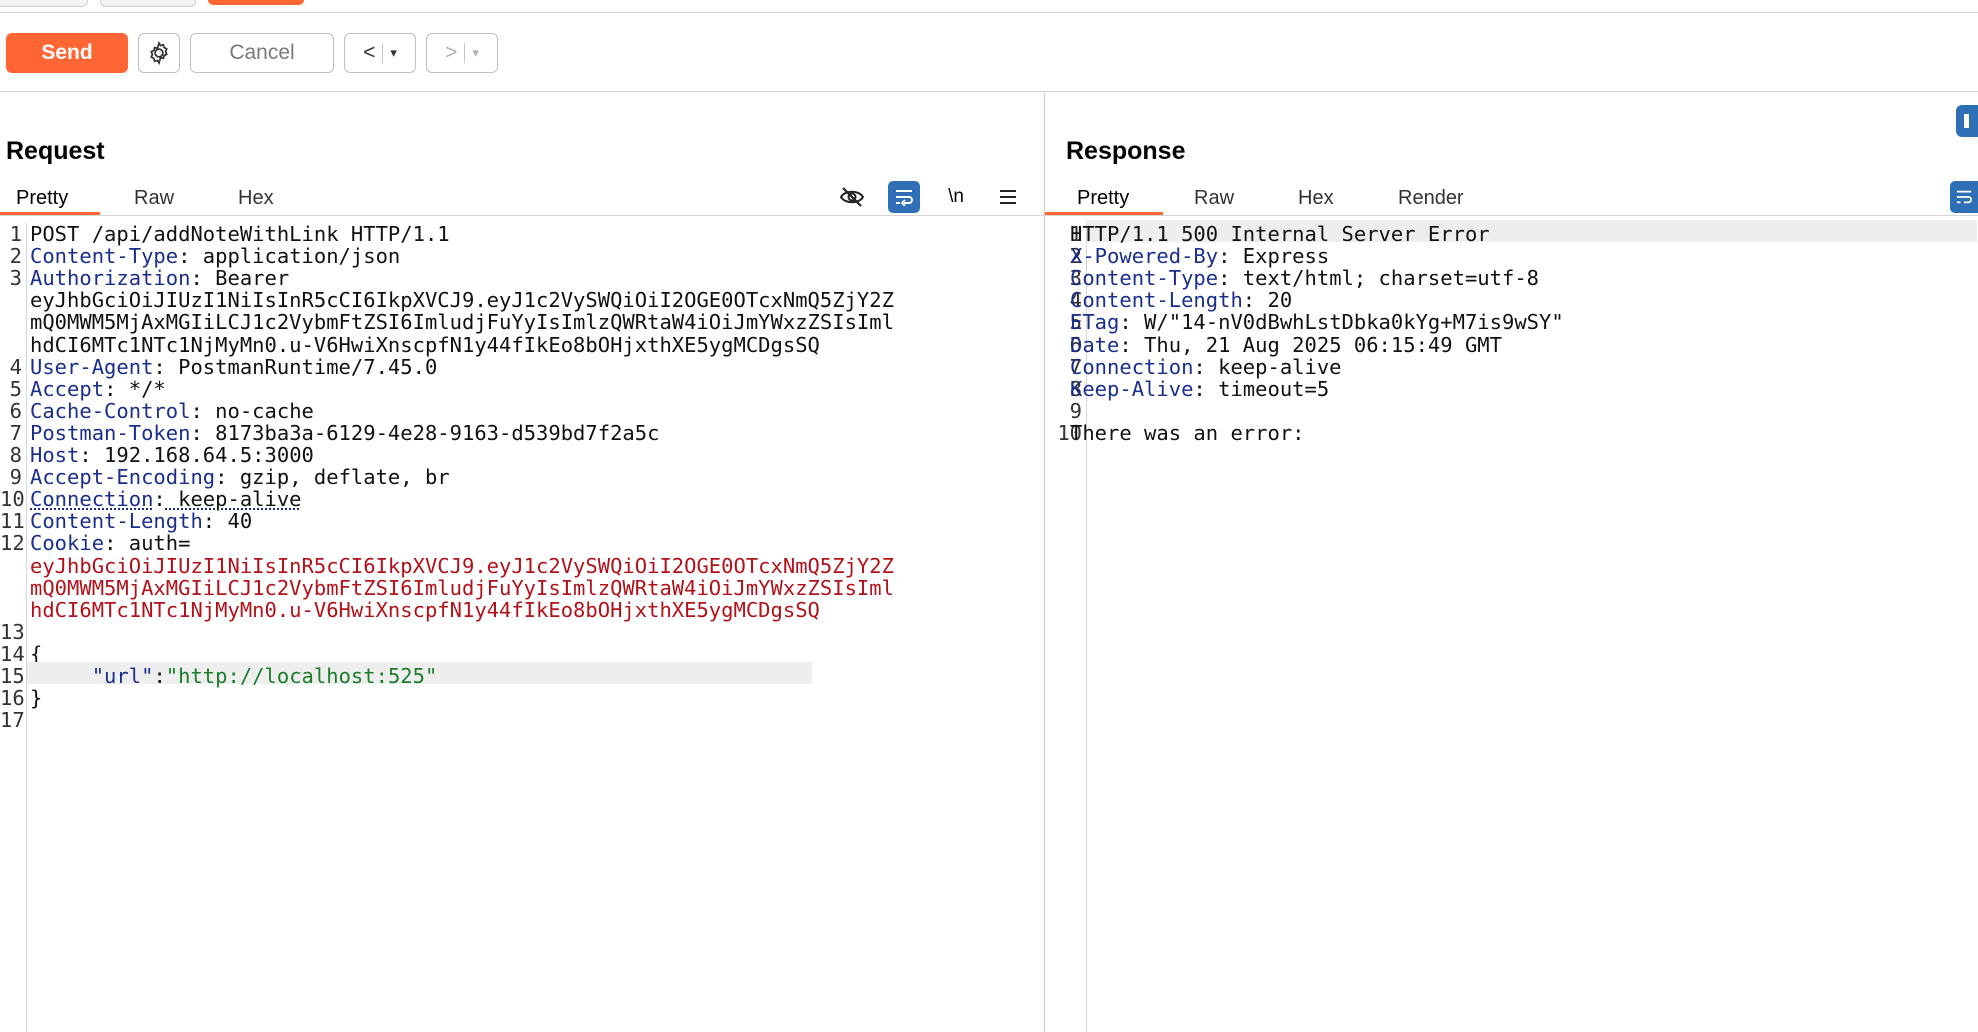 This screenshot has width=1978, height=1032. What do you see at coordinates (1316, 344) in the screenshot?
I see `header-value: Thu, 21 Aug 2025 06:15:49 GMT` at bounding box center [1316, 344].